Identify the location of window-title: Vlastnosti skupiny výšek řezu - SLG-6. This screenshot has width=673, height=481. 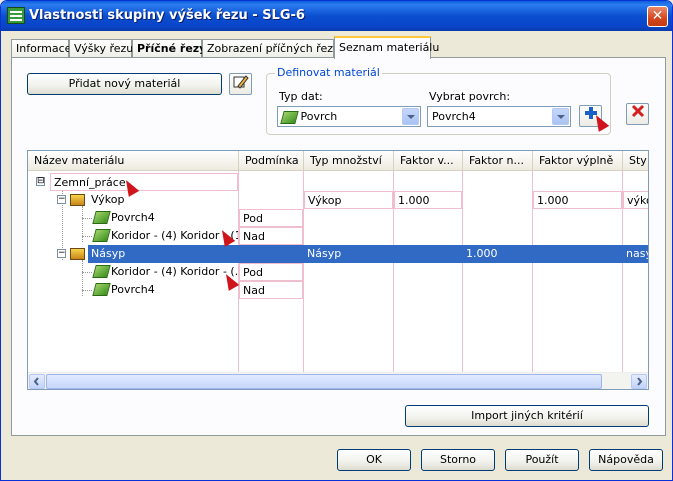
(167, 15).